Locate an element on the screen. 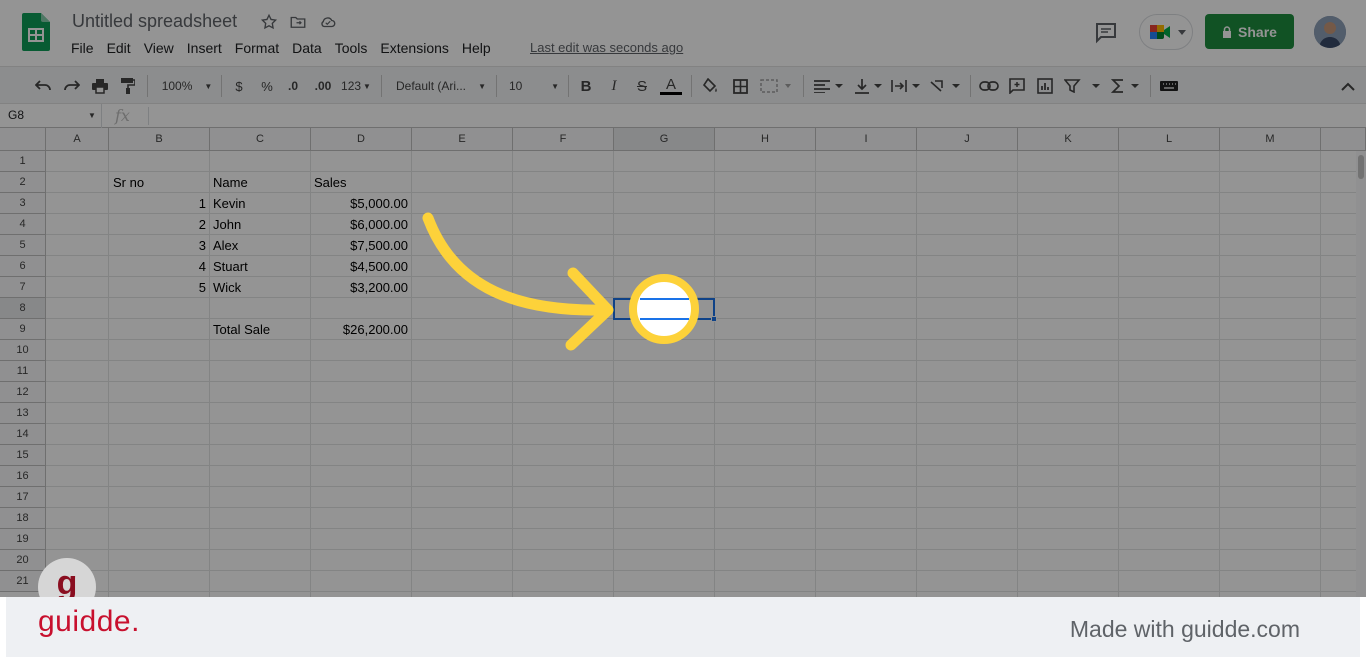  guidde-footer: guidde. Made with guidde.com is located at coordinates (683, 627).